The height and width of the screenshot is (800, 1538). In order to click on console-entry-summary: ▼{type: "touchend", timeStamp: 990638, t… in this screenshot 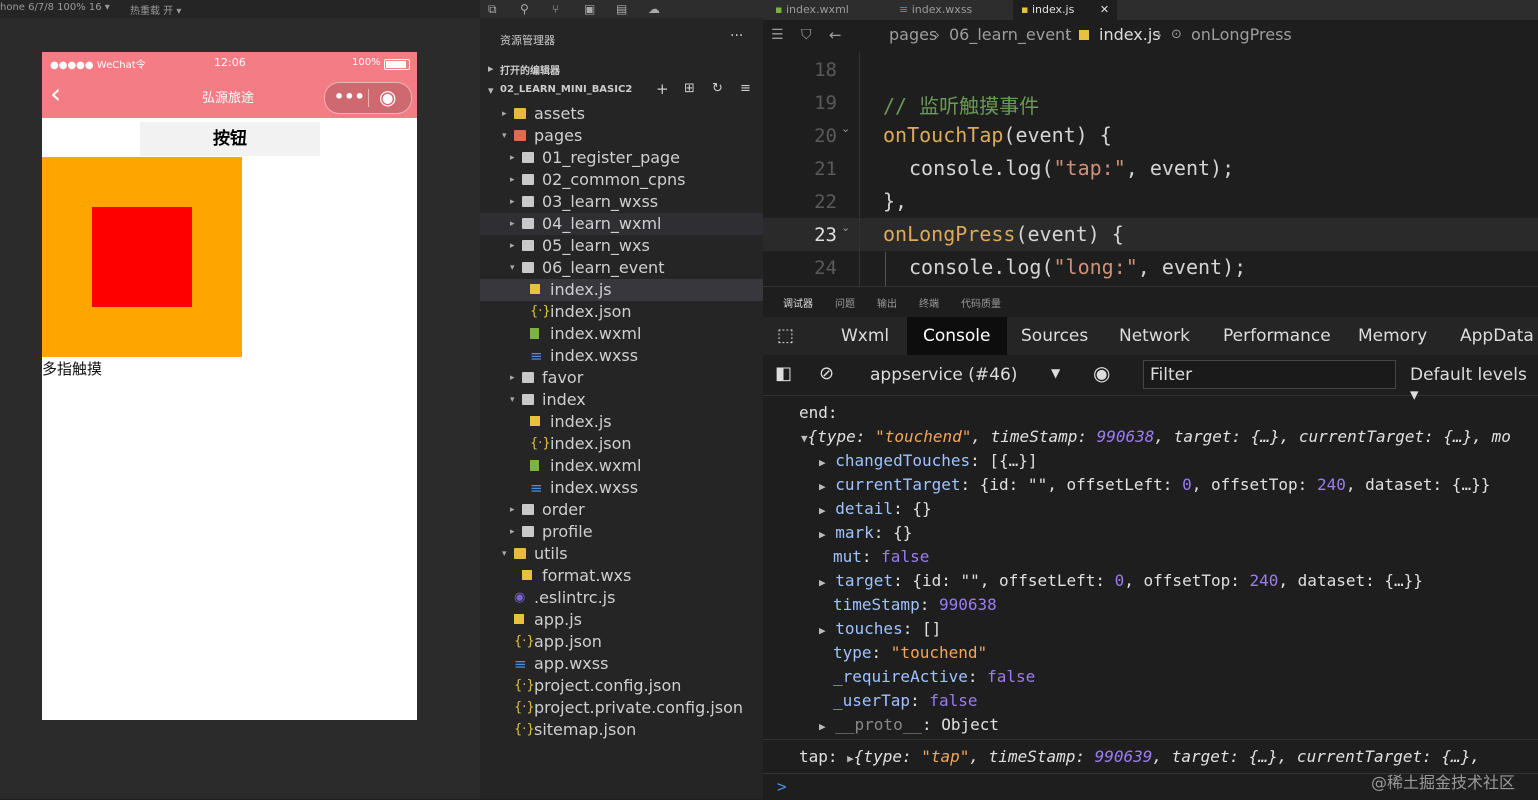, I will do `click(1156, 436)`.